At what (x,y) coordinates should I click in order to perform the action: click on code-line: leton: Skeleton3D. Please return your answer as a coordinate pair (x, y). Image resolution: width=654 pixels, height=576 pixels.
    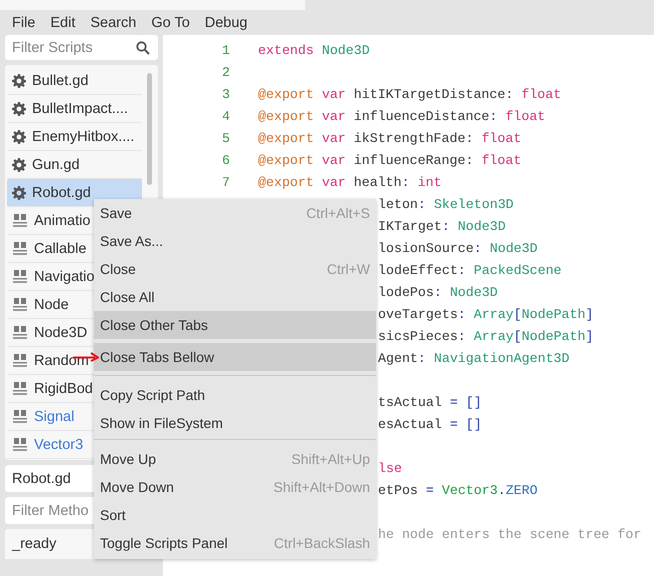
    Looking at the image, I should click on (446, 204).